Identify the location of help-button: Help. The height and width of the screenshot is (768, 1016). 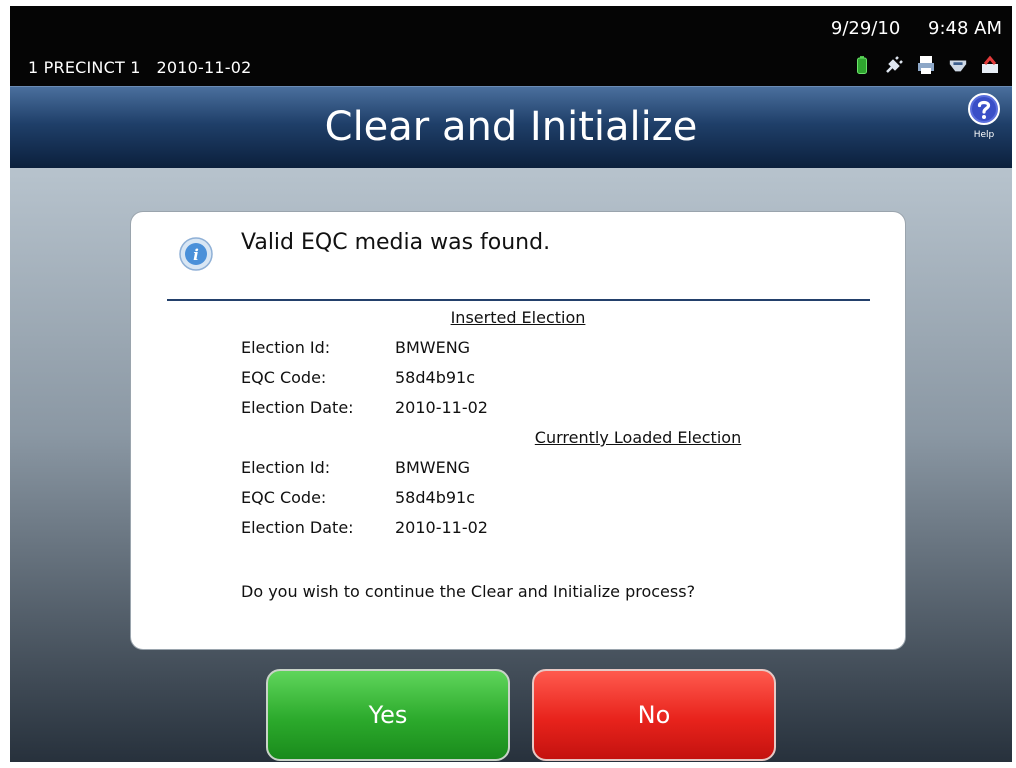
(984, 116).